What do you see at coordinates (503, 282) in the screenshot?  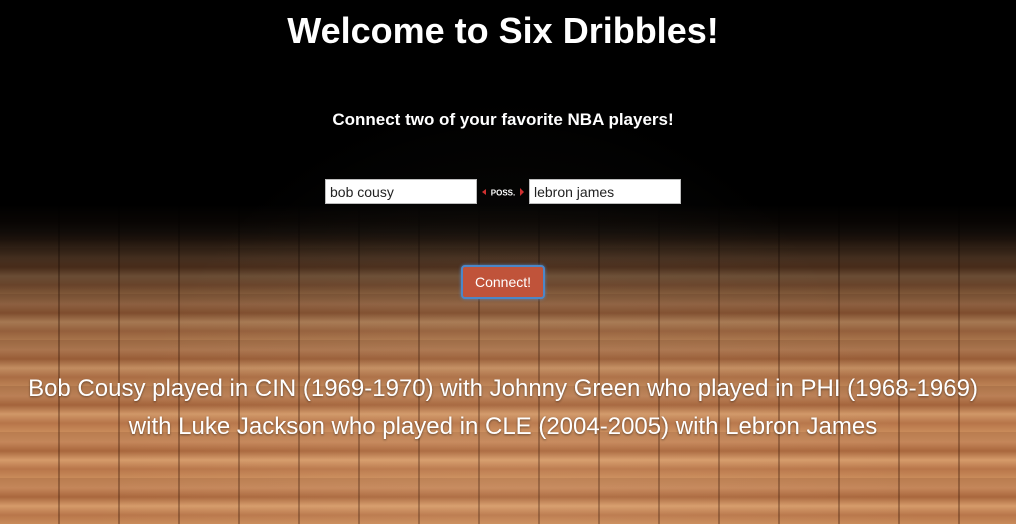 I see `connect-button: Connect!` at bounding box center [503, 282].